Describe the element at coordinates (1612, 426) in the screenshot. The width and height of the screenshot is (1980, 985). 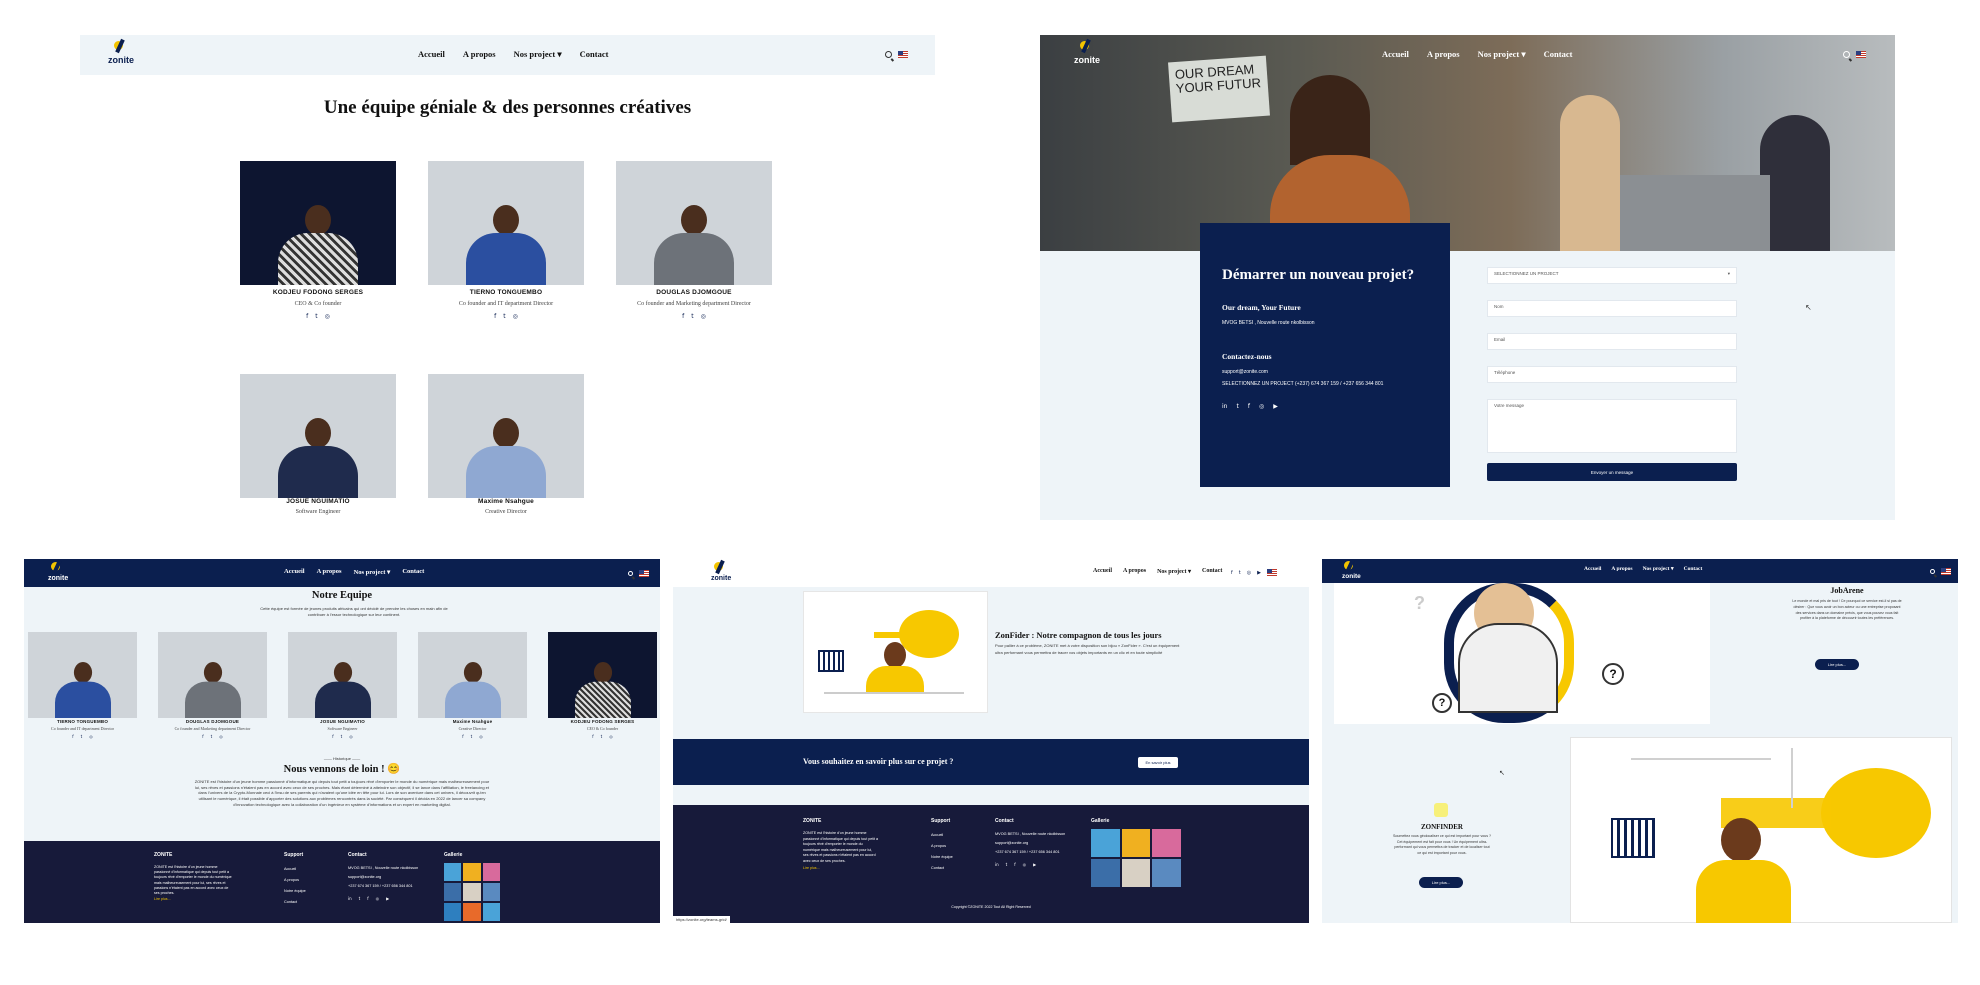
I see `message-field: Votre message` at that location.